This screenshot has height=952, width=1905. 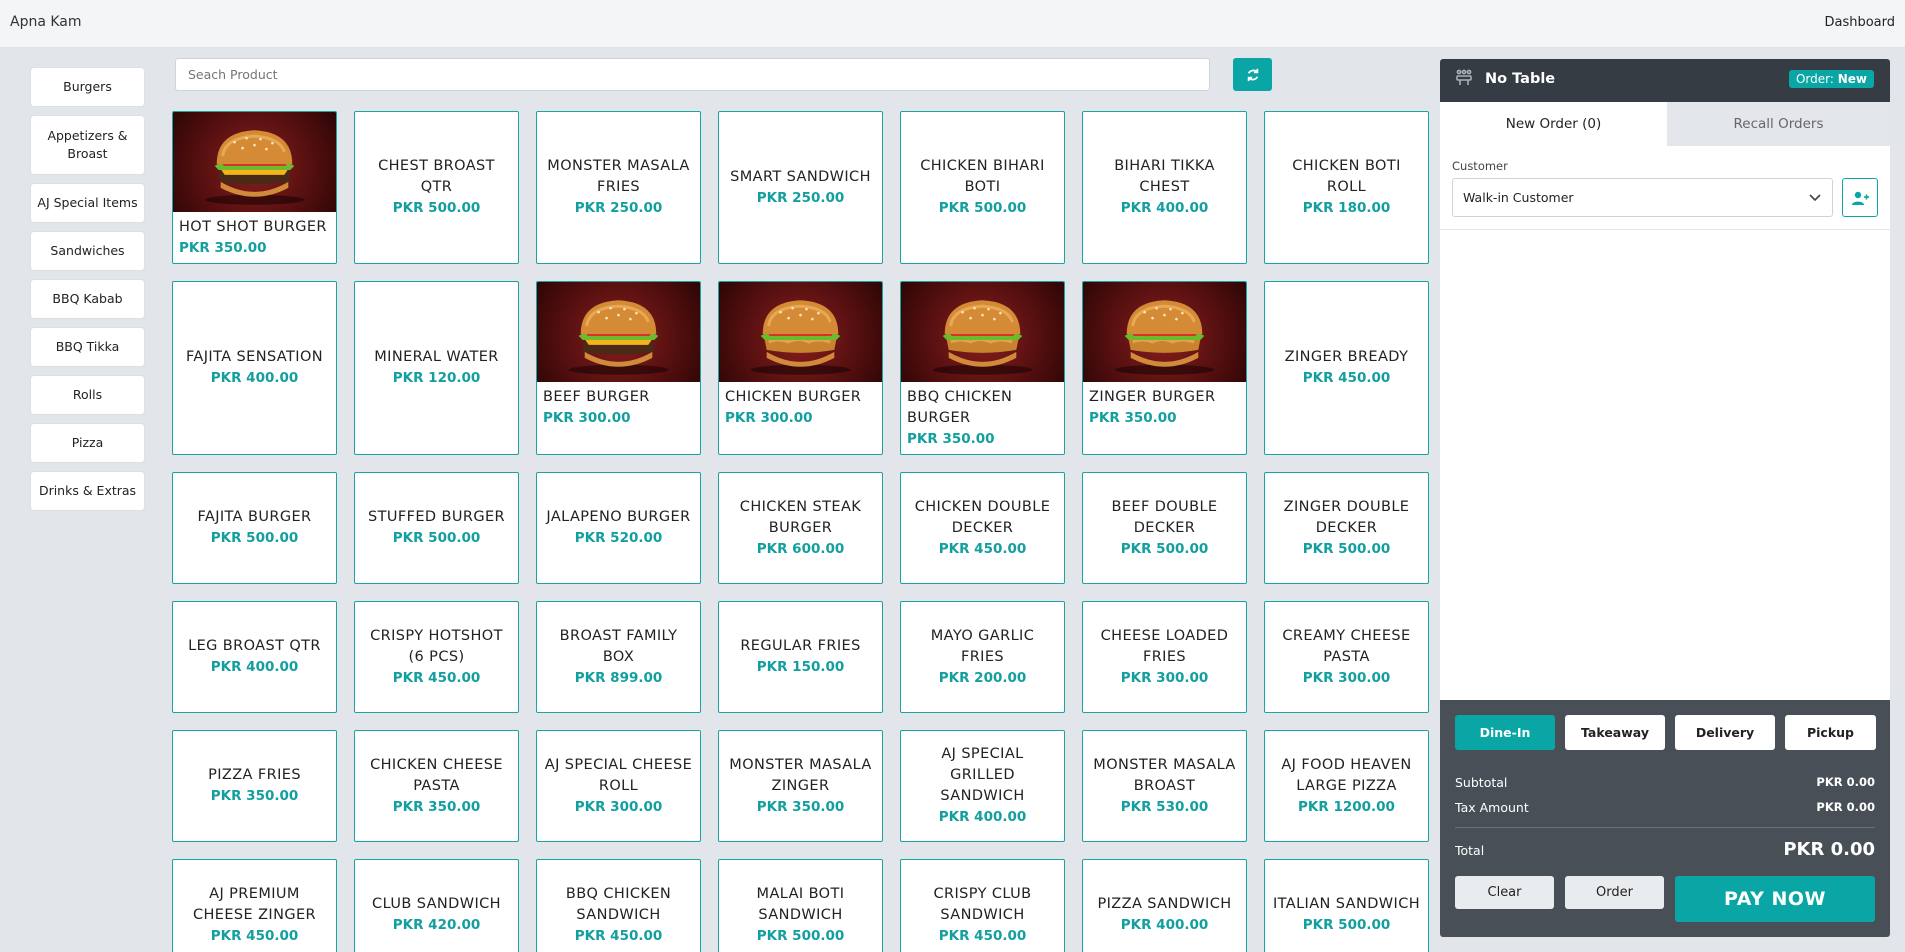 I want to click on product-price: PKR 300.00, so click(x=587, y=418).